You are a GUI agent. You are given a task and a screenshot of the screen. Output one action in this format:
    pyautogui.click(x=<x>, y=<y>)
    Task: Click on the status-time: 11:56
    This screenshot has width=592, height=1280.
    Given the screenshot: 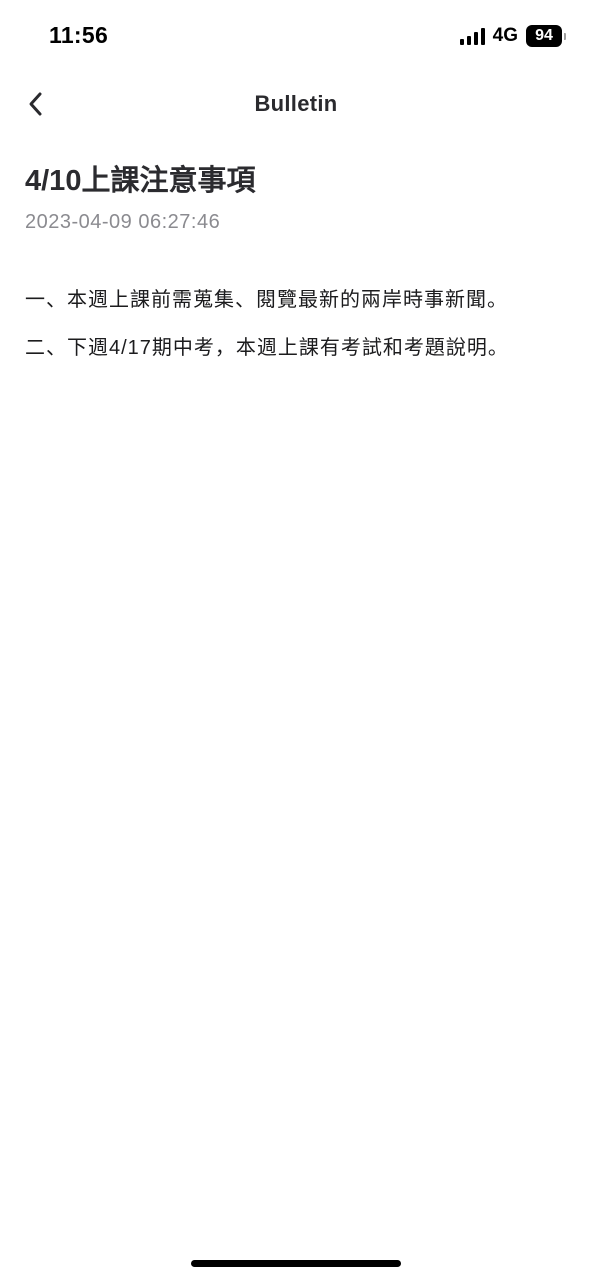 What is the action you would take?
    pyautogui.click(x=79, y=35)
    